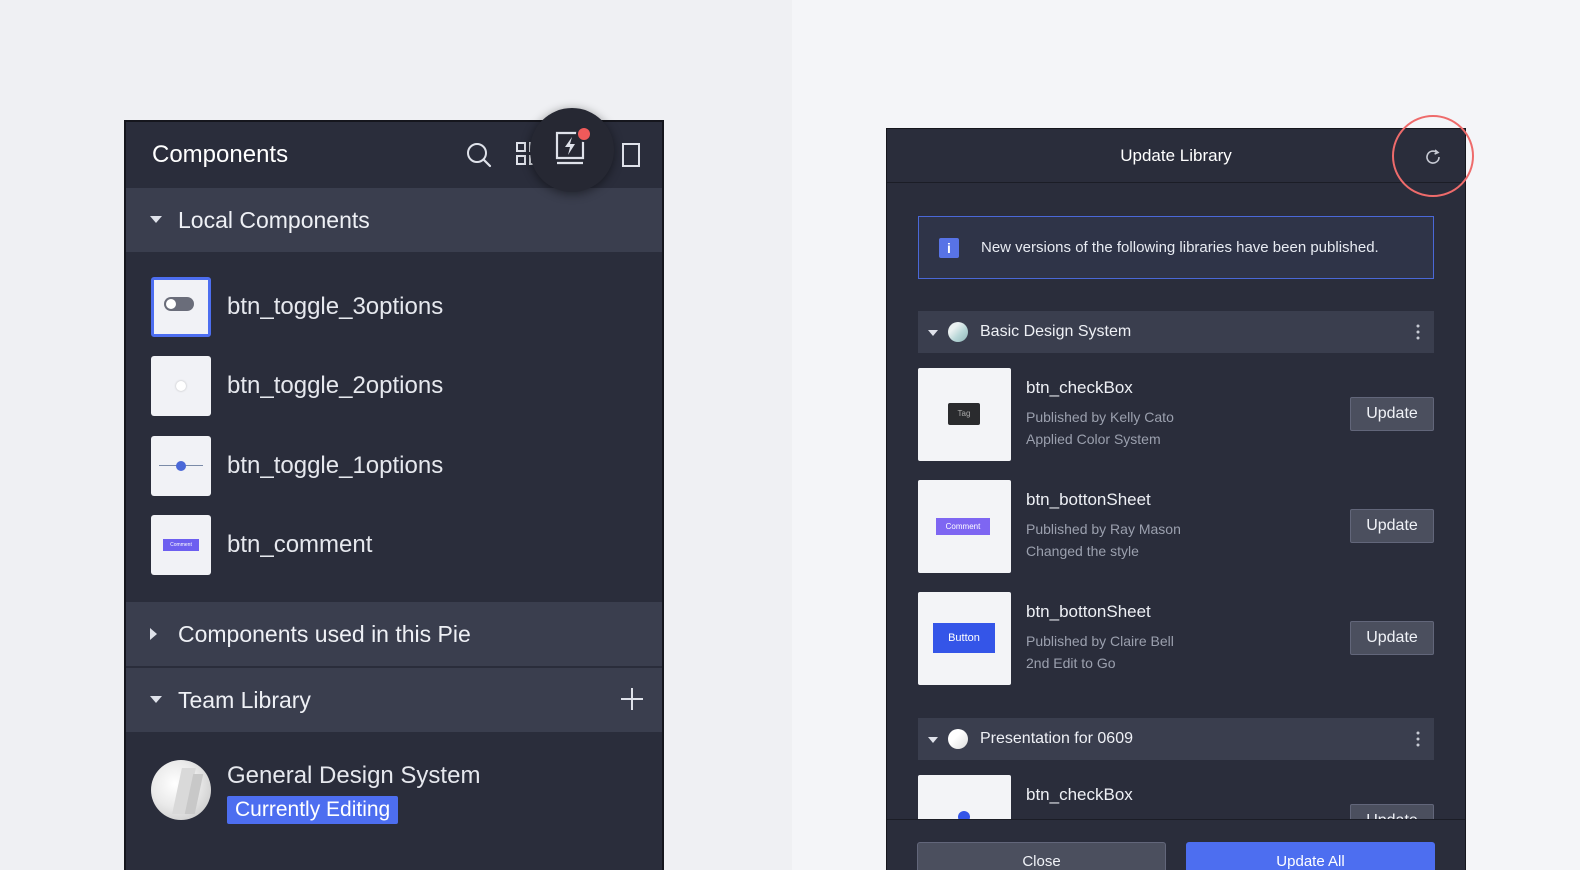 This screenshot has width=1580, height=870. What do you see at coordinates (300, 544) in the screenshot?
I see `component-name: btn_comment` at bounding box center [300, 544].